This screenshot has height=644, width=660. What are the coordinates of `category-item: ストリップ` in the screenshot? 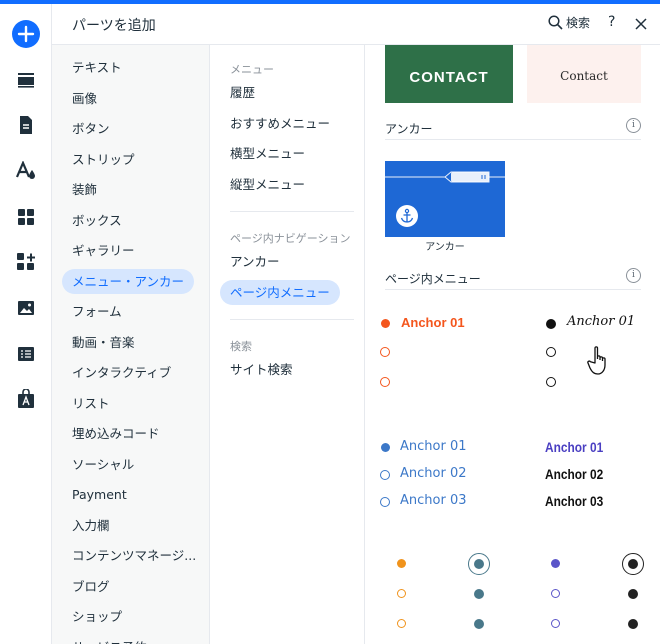 It's located at (103, 159).